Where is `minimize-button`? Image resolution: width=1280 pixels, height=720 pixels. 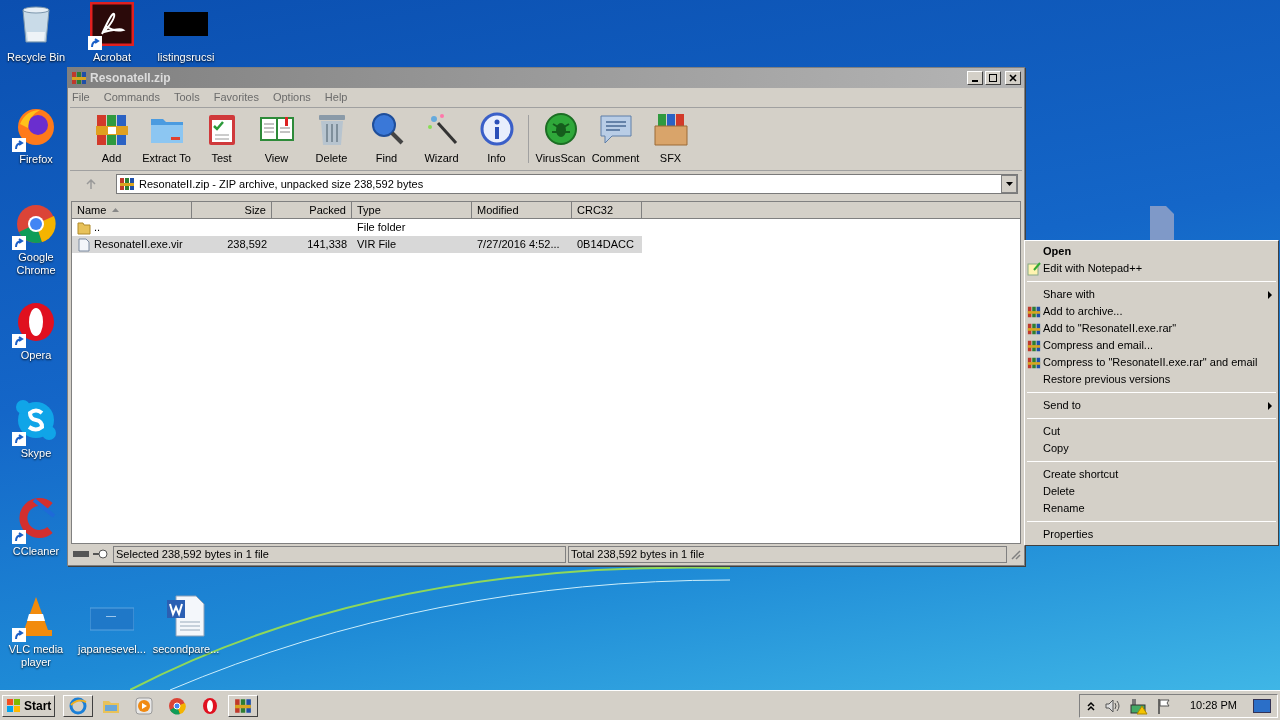
minimize-button is located at coordinates (975, 78).